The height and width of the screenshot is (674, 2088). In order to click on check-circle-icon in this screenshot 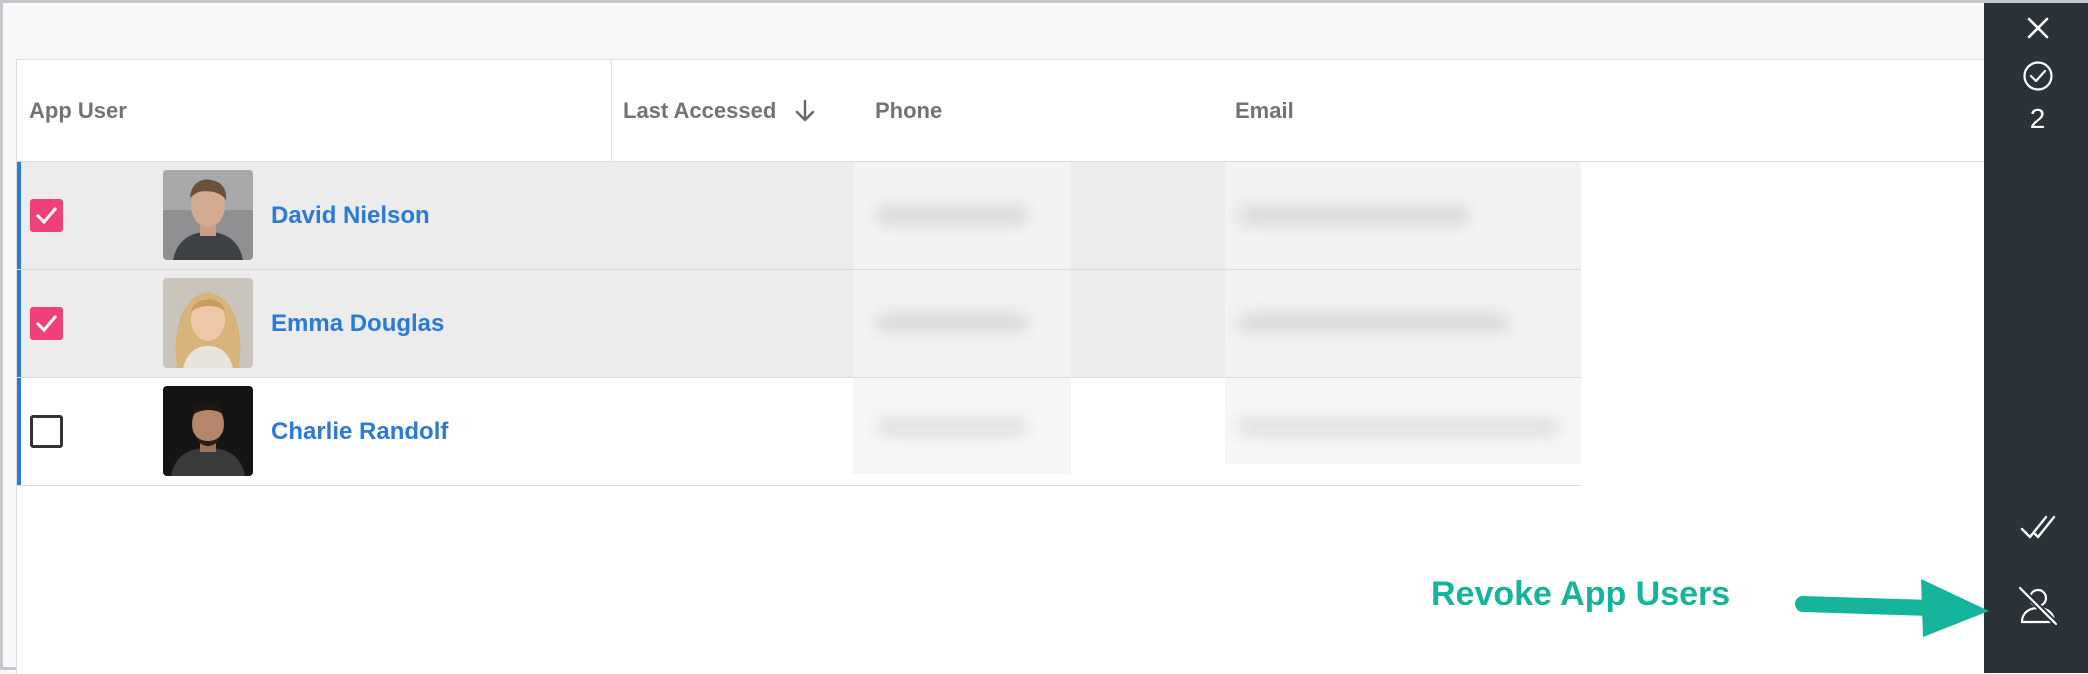, I will do `click(2036, 76)`.